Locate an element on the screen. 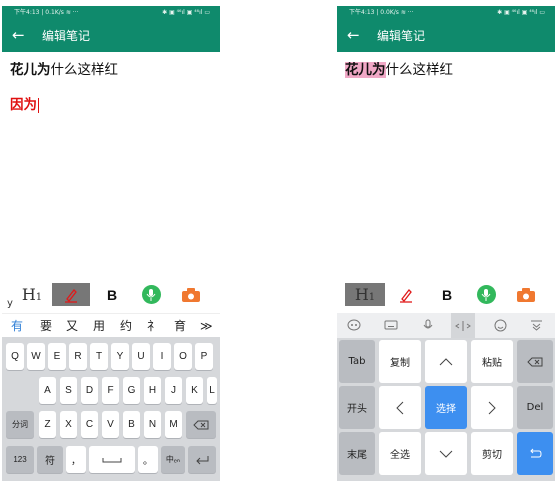 Image resolution: width=558 pixels, height=481 pixels. format-toolbar: H1 B is located at coordinates (446, 295).